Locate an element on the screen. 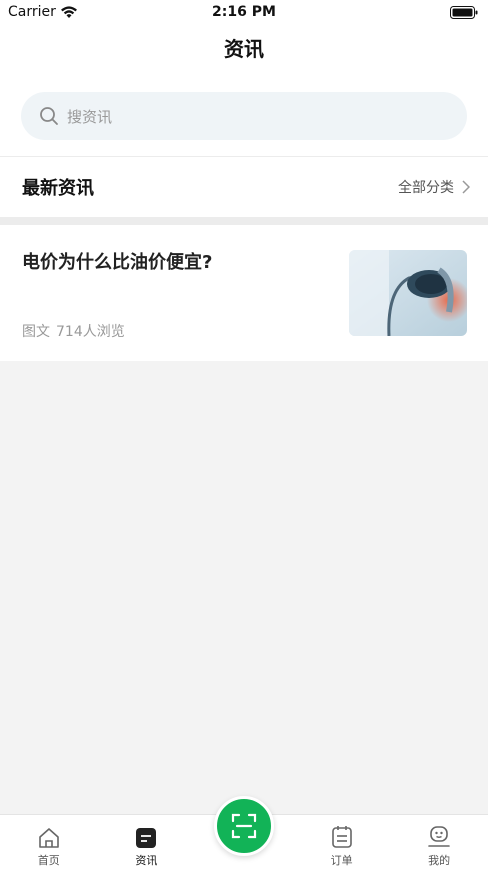 This screenshot has width=488, height=874. status-time: 2:16 PM is located at coordinates (244, 12).